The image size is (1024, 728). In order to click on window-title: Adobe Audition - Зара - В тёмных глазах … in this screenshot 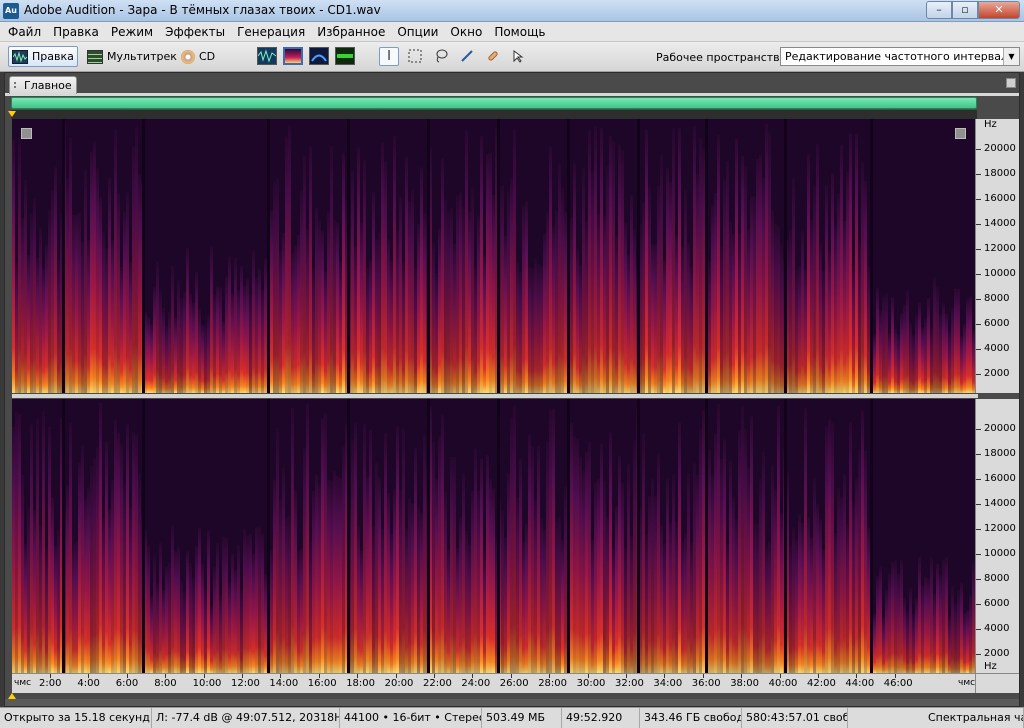, I will do `click(202, 10)`.